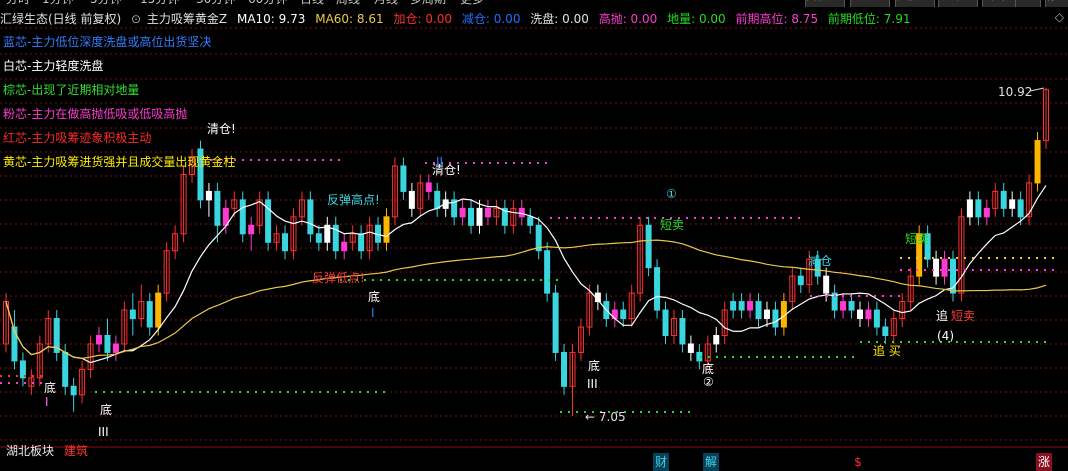 The image size is (1068, 471). Describe the element at coordinates (107, 42) in the screenshot. I see `legend-item-blue: 蓝芯-主力低位深度洗盘或高位出货坚决` at that location.